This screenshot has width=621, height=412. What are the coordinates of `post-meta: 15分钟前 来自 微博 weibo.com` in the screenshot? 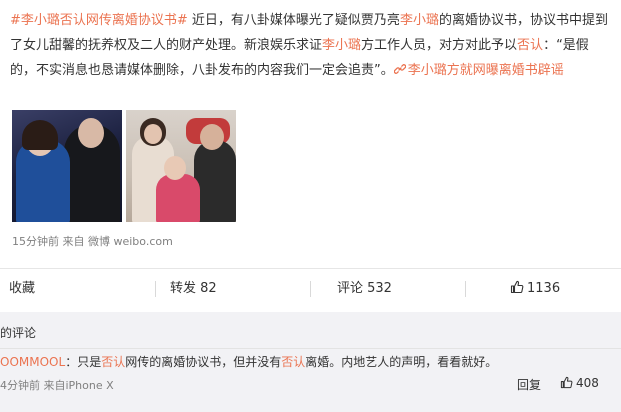 It's located at (92, 241).